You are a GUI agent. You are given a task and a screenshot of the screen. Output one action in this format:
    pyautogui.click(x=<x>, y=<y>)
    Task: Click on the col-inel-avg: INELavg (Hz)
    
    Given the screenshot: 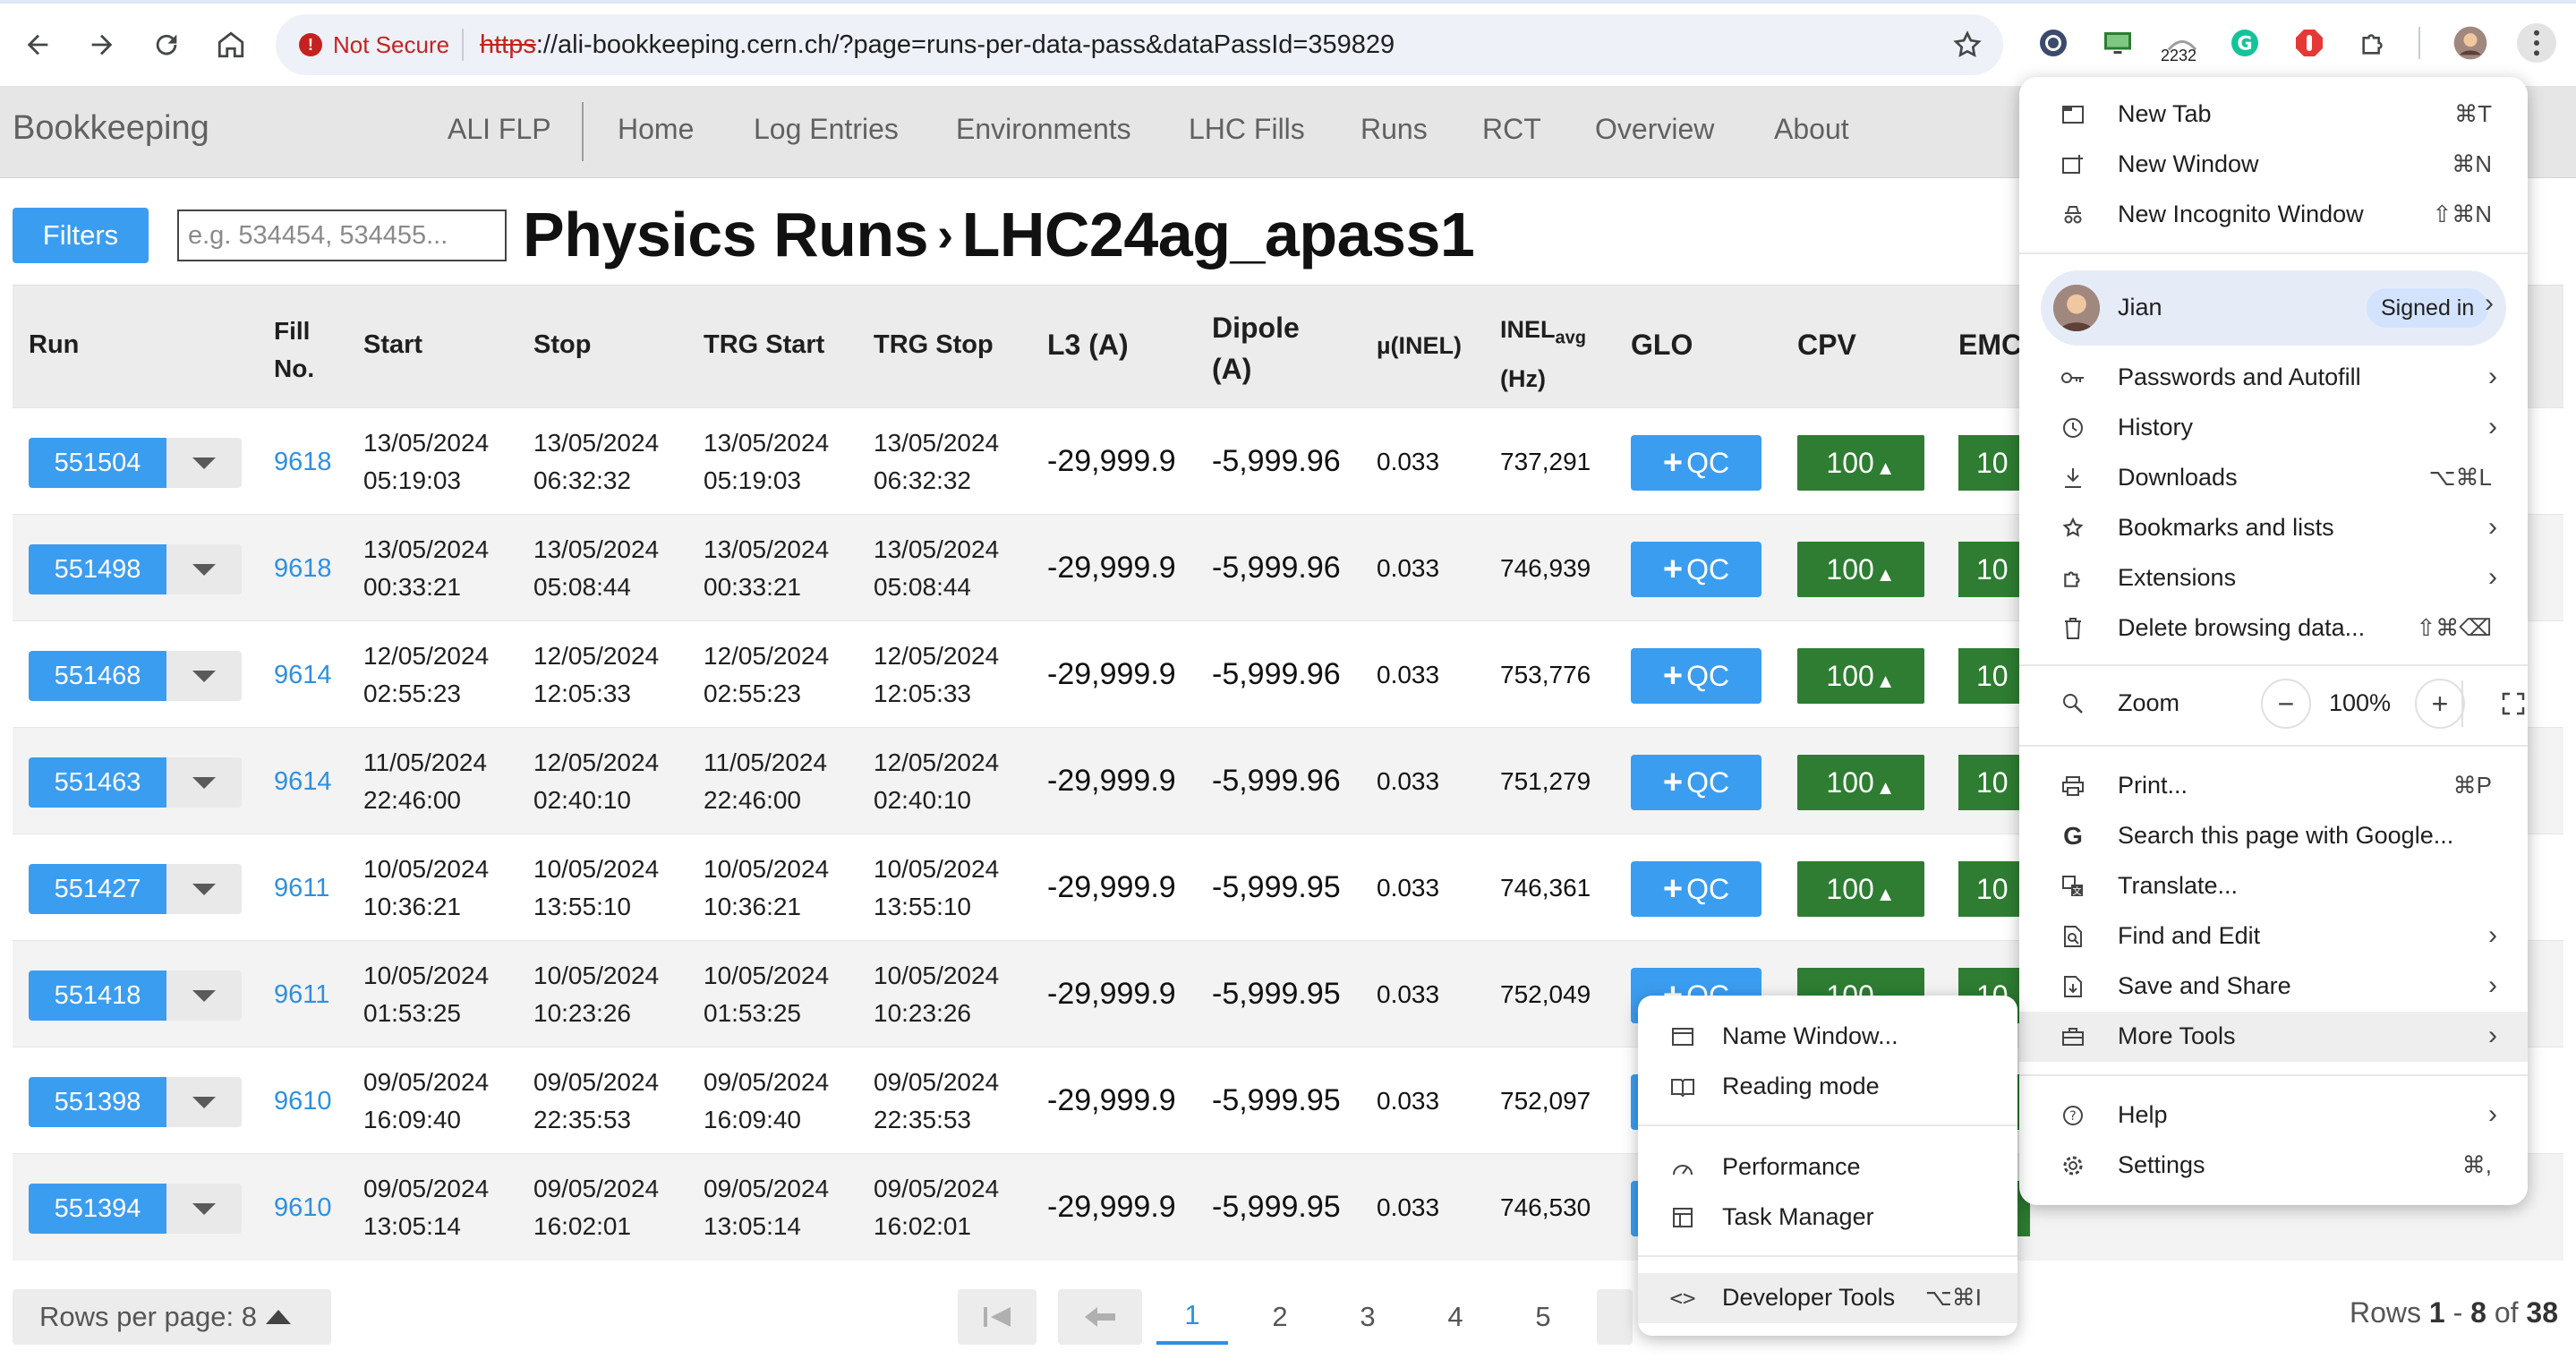 What is the action you would take?
    pyautogui.click(x=1543, y=354)
    